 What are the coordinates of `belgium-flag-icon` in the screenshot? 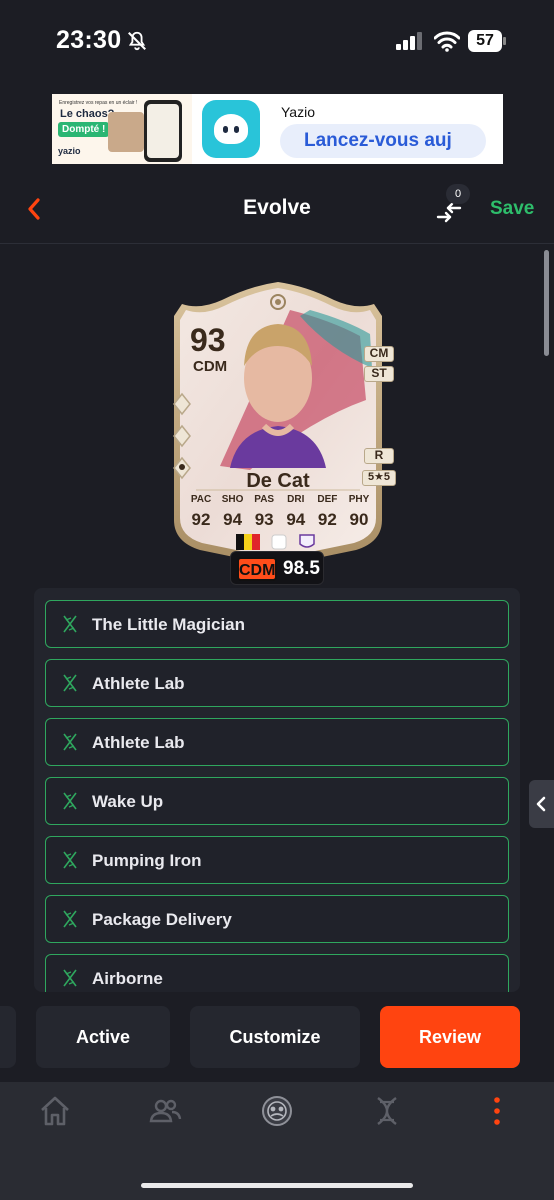 It's located at (248, 542).